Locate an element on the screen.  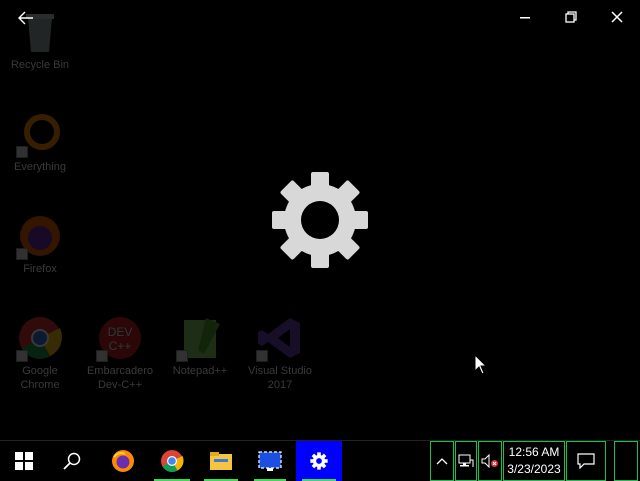
gear-icon is located at coordinates (320, 220).